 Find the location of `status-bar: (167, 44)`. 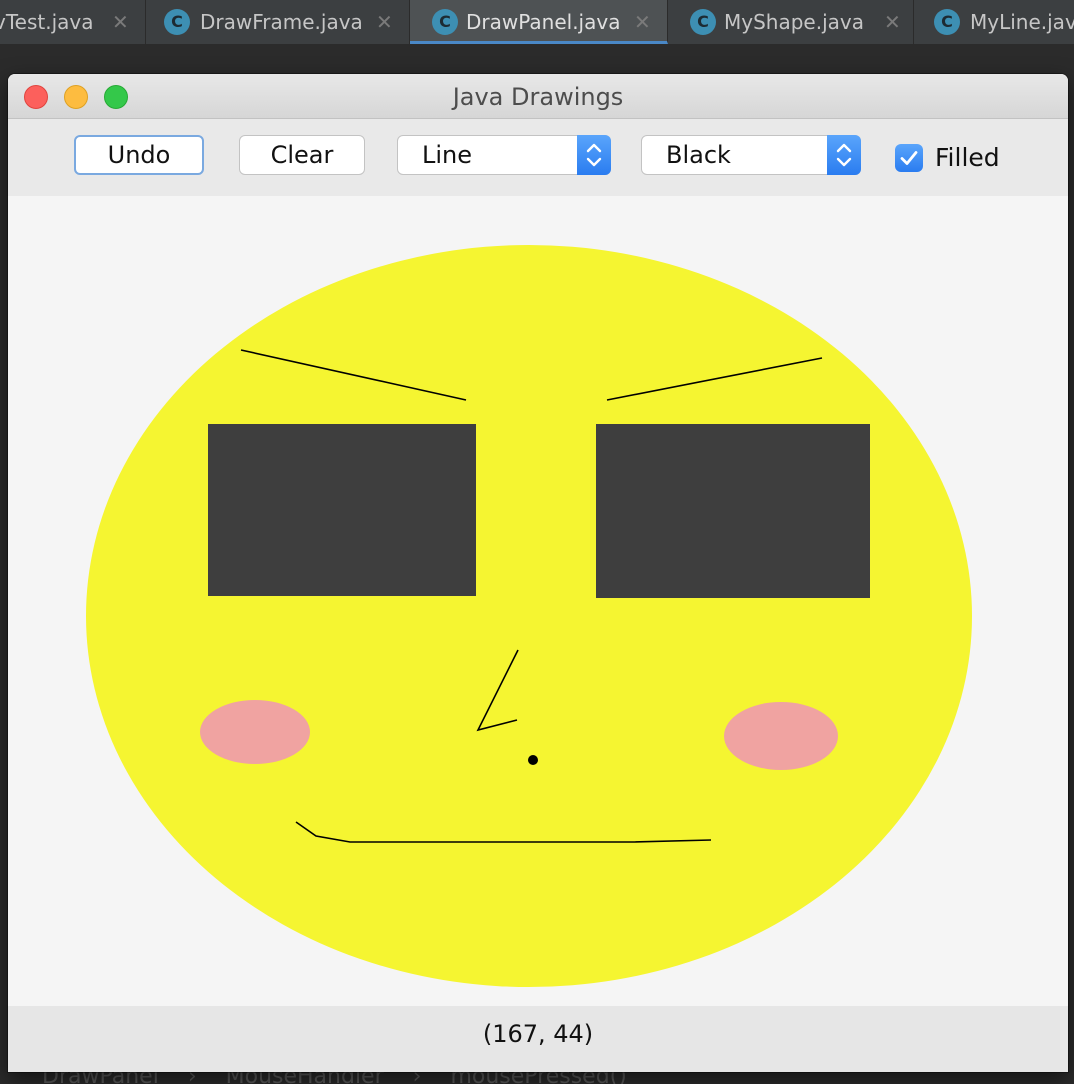

status-bar: (167, 44) is located at coordinates (538, 1039).